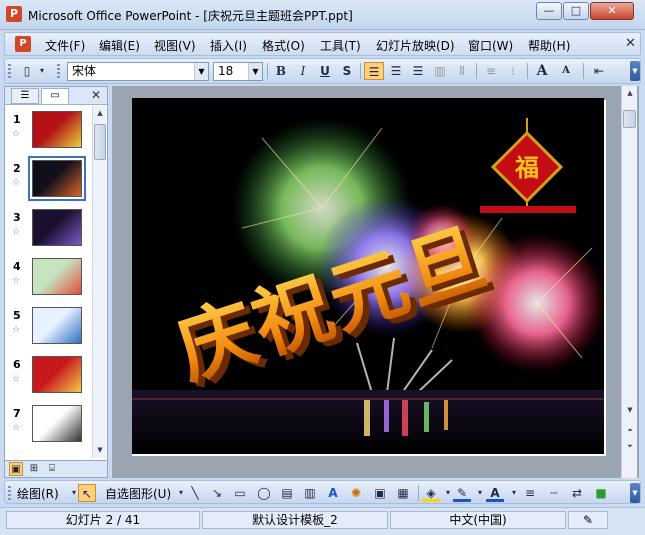  Describe the element at coordinates (630, 446) in the screenshot. I see `next-slide-icon: ⏷` at that location.